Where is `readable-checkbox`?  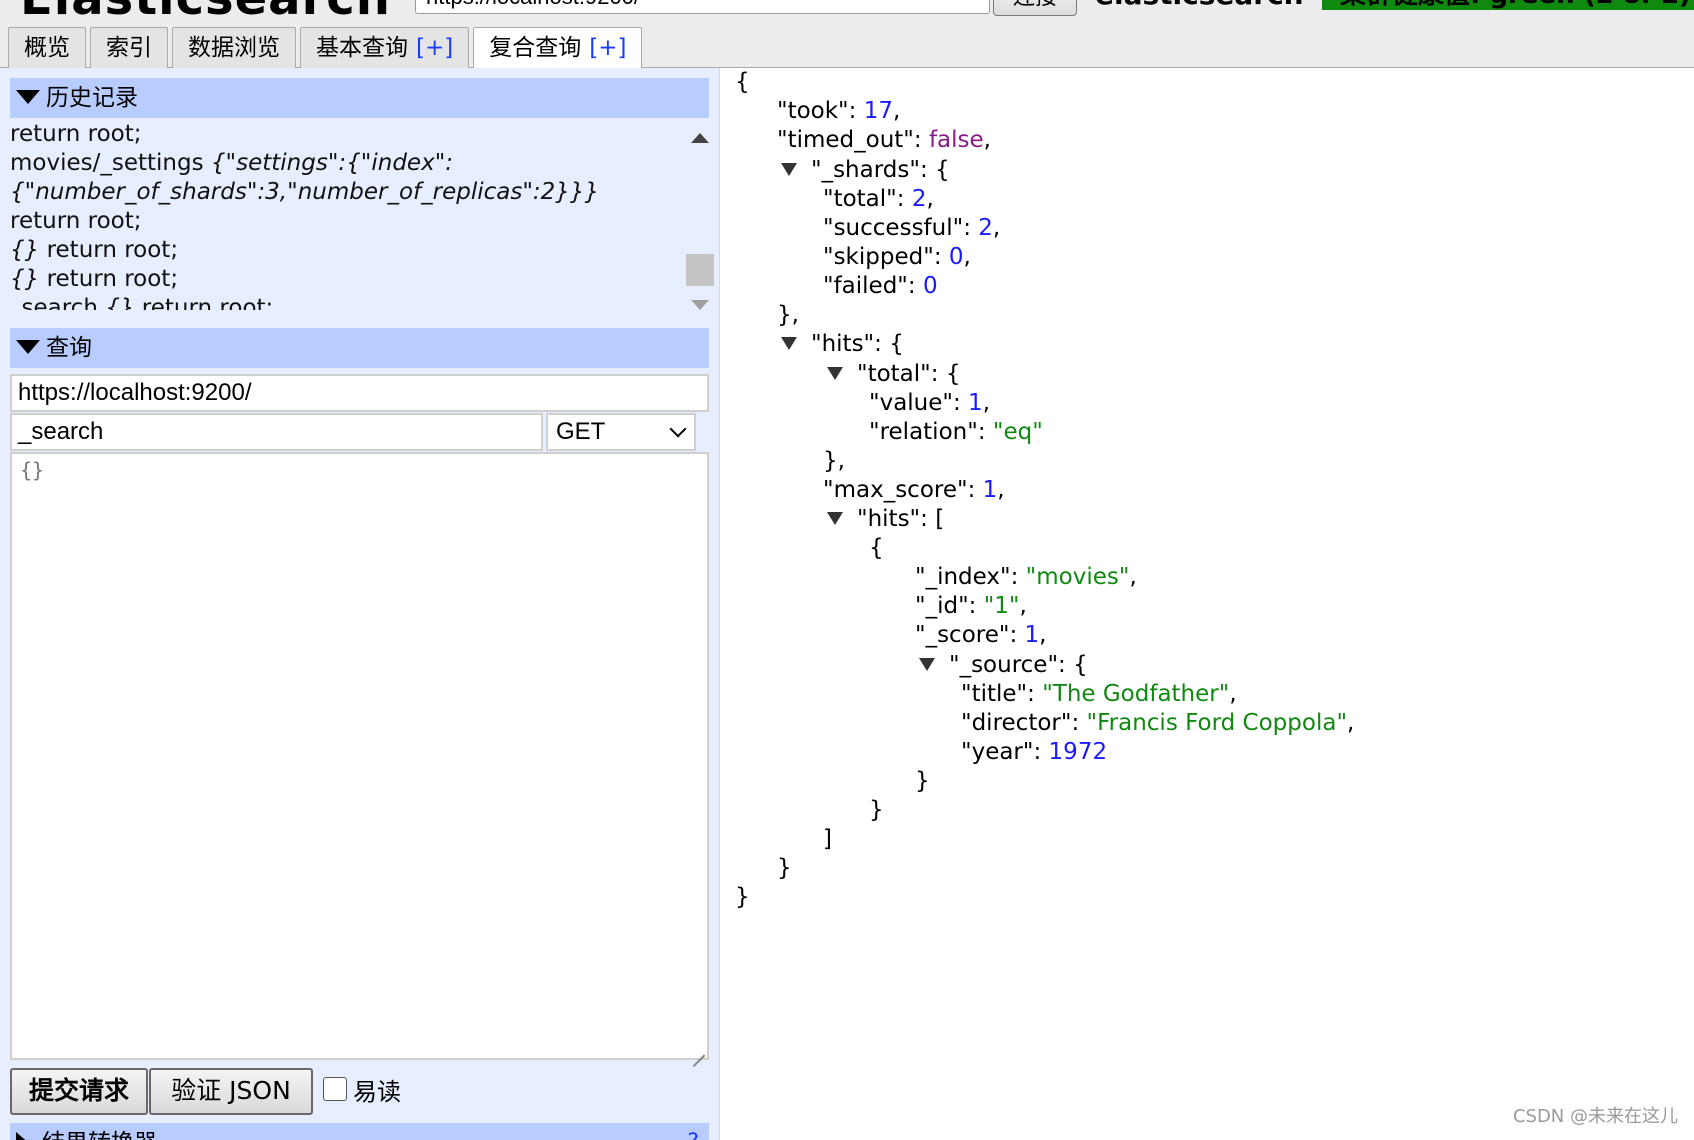 readable-checkbox is located at coordinates (335, 1089).